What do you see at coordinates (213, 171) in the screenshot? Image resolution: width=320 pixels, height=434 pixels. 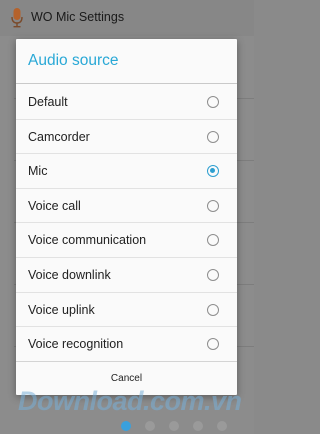 I see `radio-button-selected` at bounding box center [213, 171].